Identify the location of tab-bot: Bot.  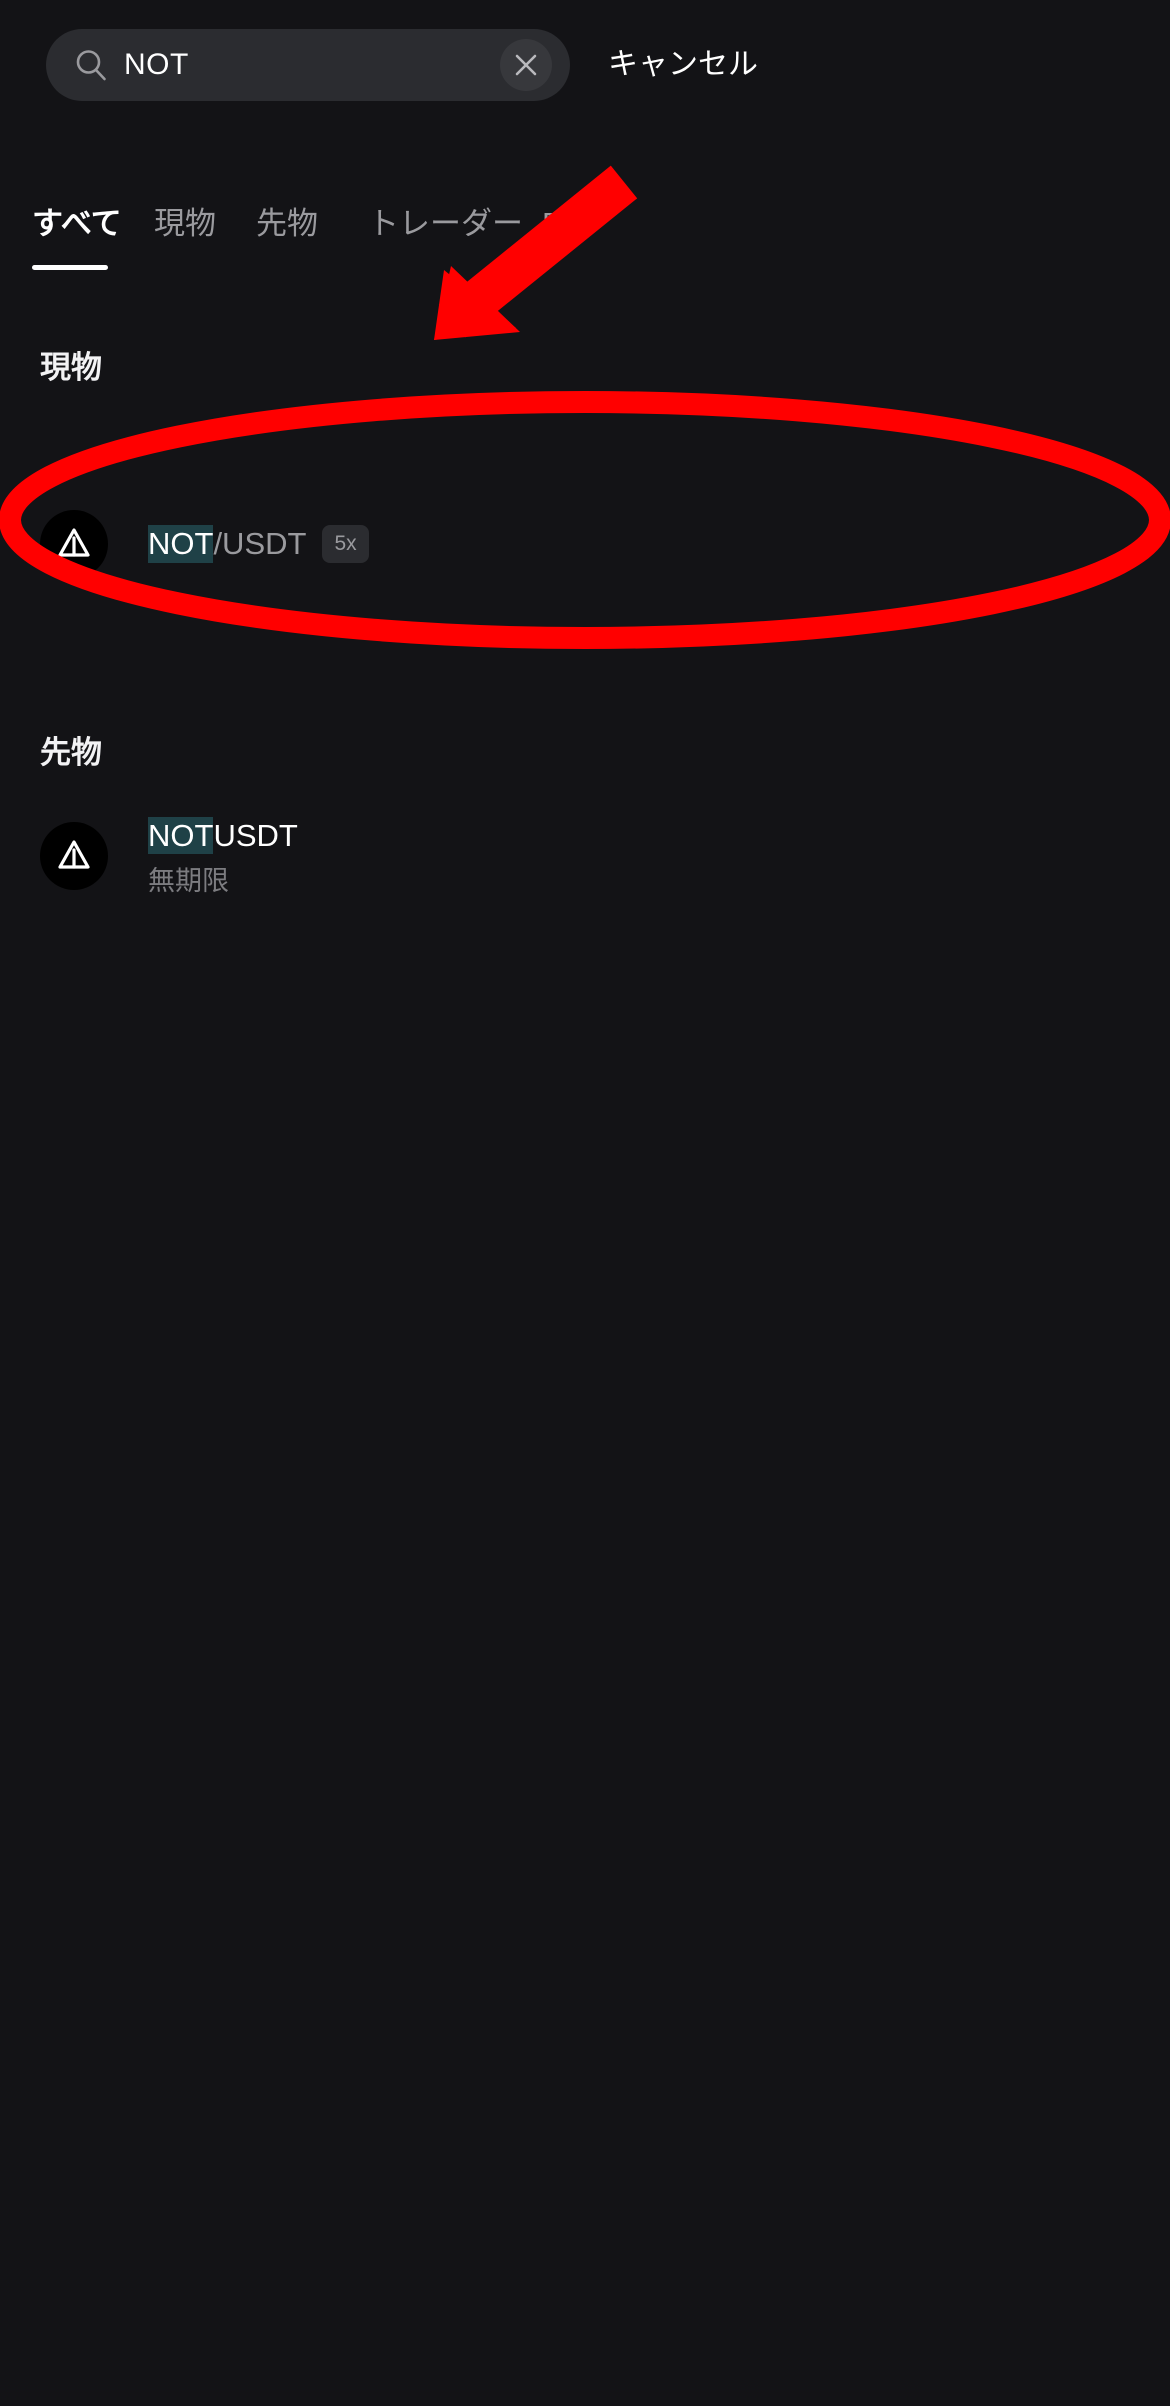
(565, 223).